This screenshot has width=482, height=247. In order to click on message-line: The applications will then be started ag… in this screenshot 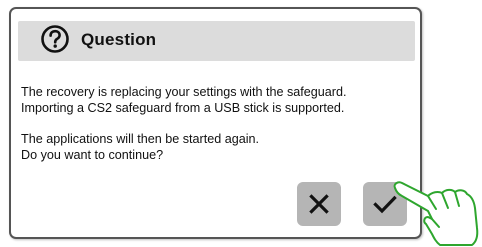, I will do `click(140, 139)`.